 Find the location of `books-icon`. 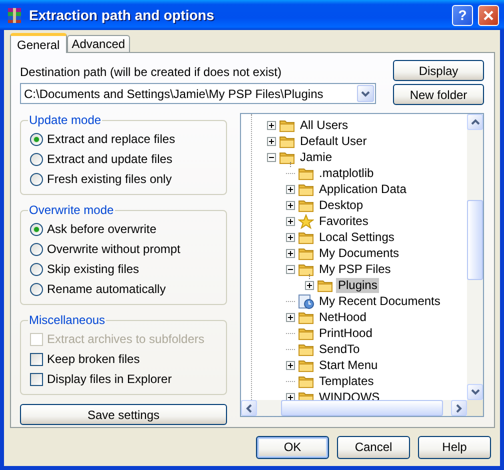

books-icon is located at coordinates (15, 15).